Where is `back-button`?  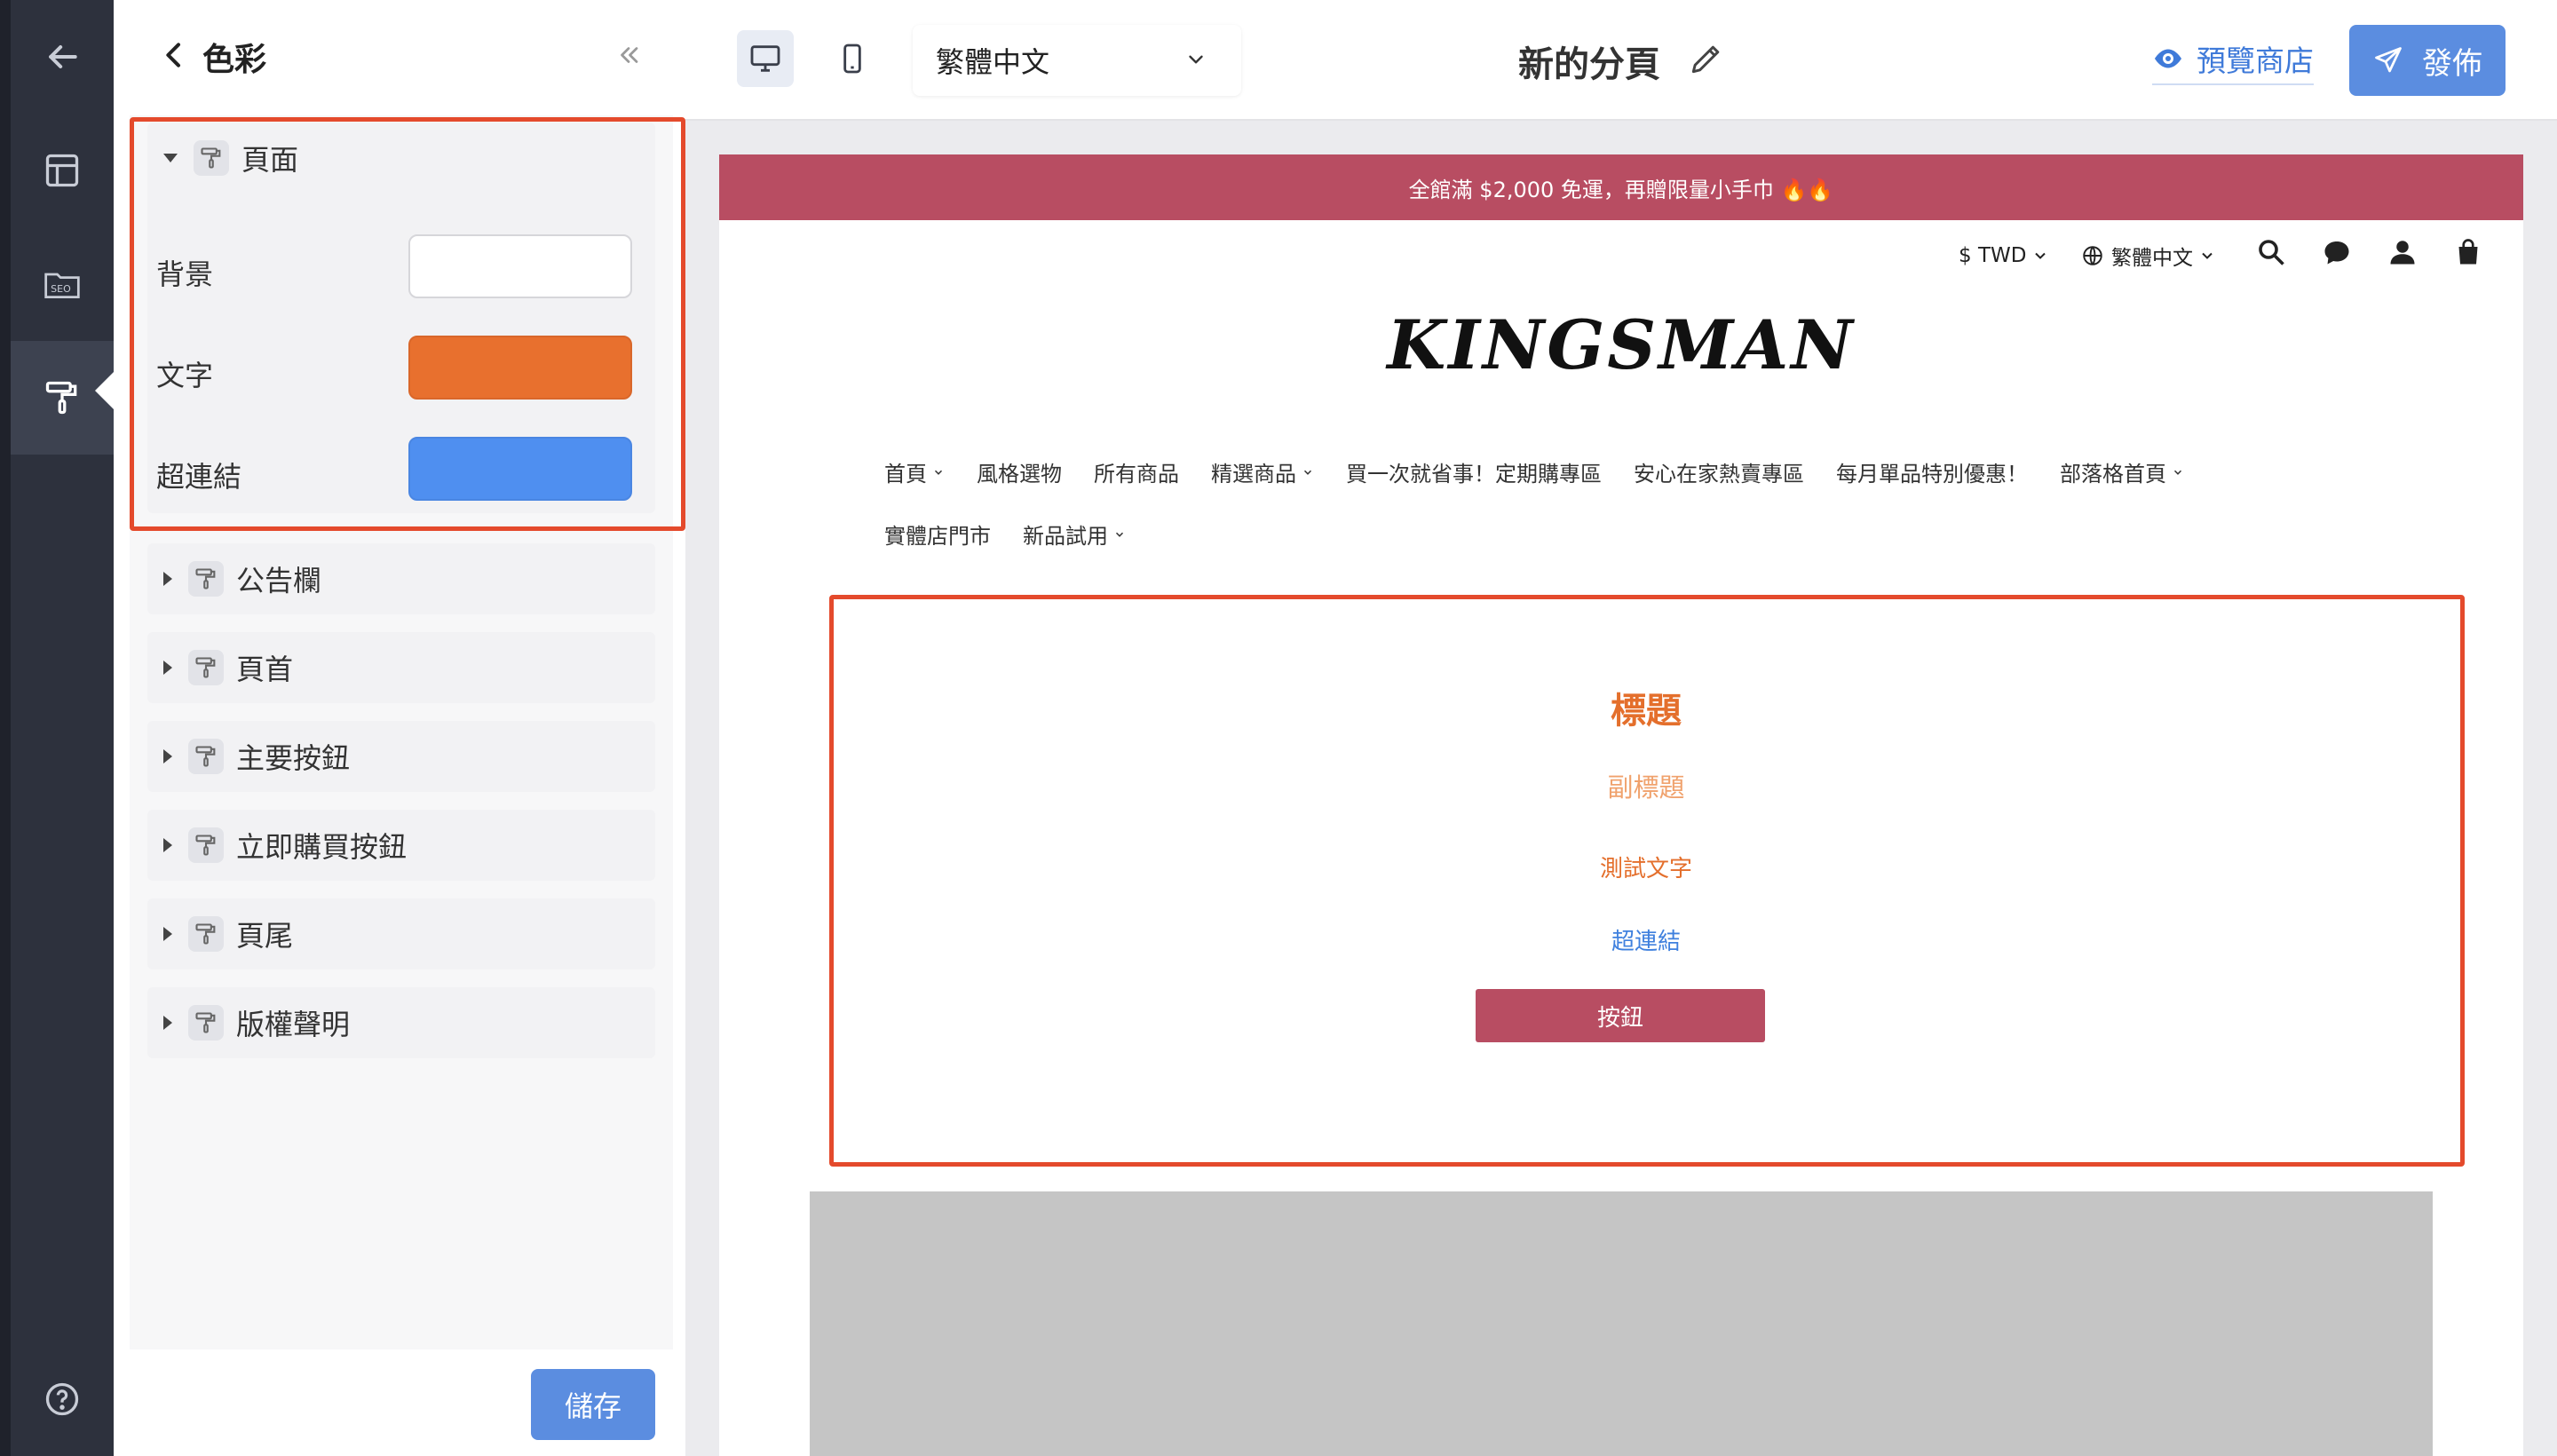
back-button is located at coordinates (62, 57).